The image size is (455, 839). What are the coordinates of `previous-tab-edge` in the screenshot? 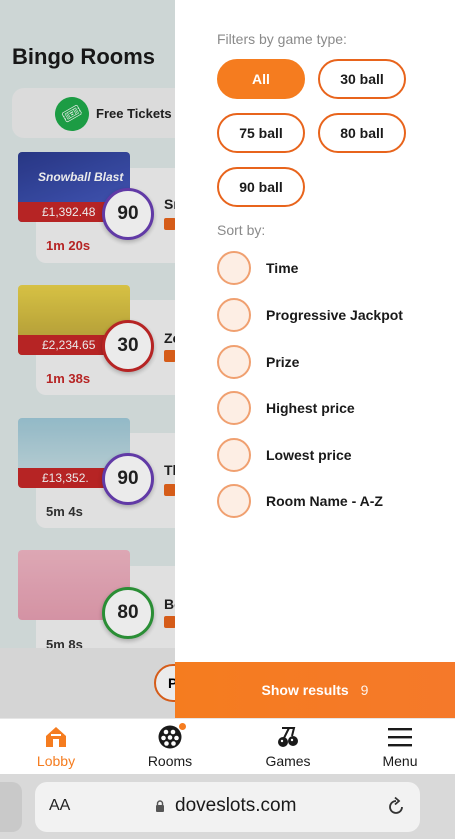 It's located at (11, 807).